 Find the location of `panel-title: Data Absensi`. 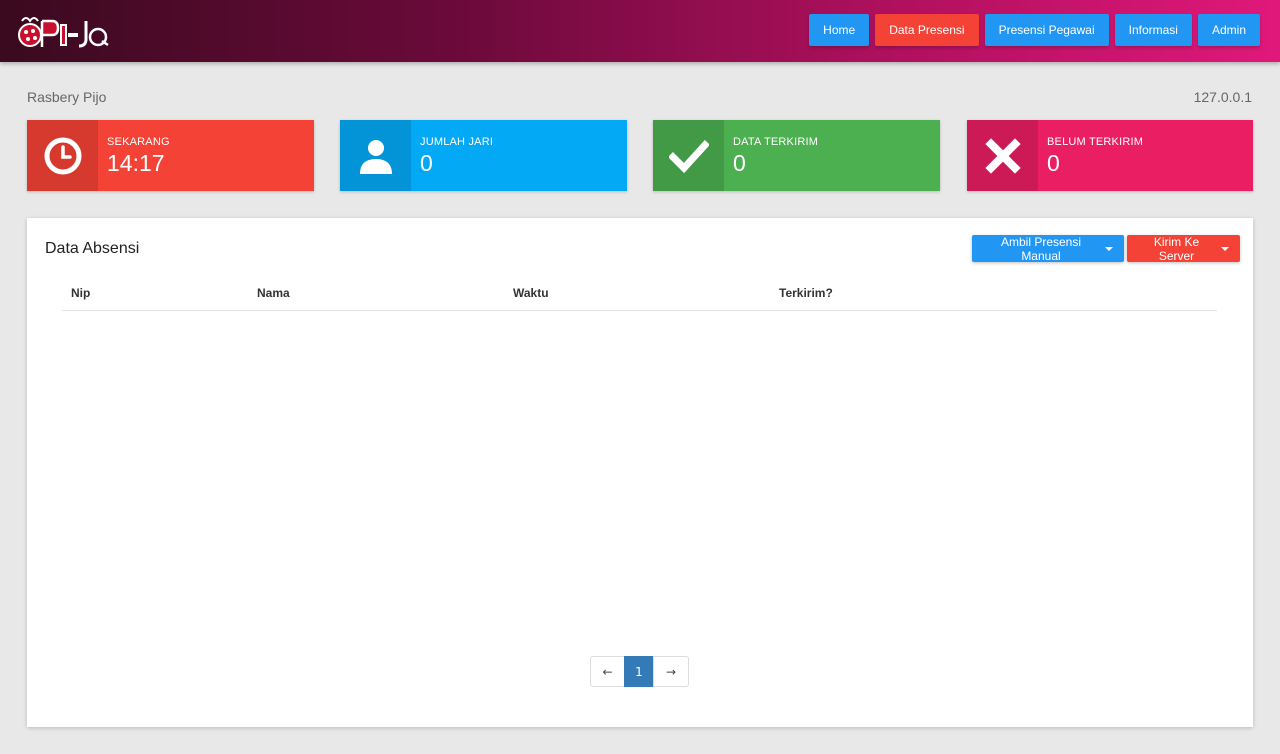

panel-title: Data Absensi is located at coordinates (92, 248).